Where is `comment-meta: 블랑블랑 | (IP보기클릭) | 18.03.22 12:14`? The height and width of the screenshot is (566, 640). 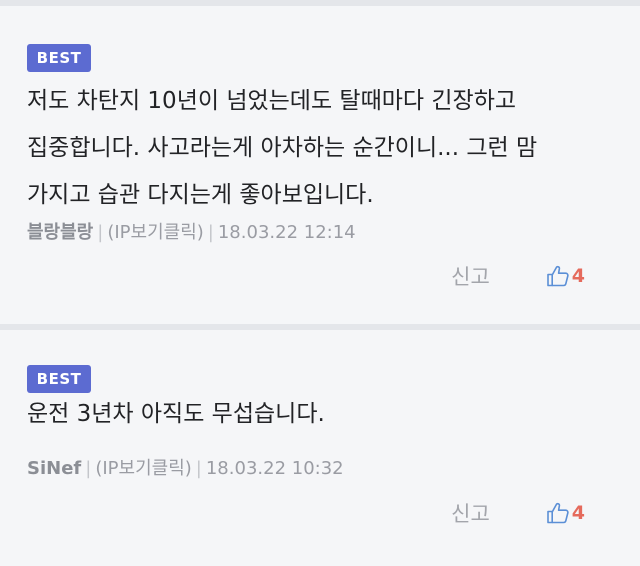 comment-meta: 블랑블랑 | (IP보기클릭) | 18.03.22 12:14 is located at coordinates (191, 231).